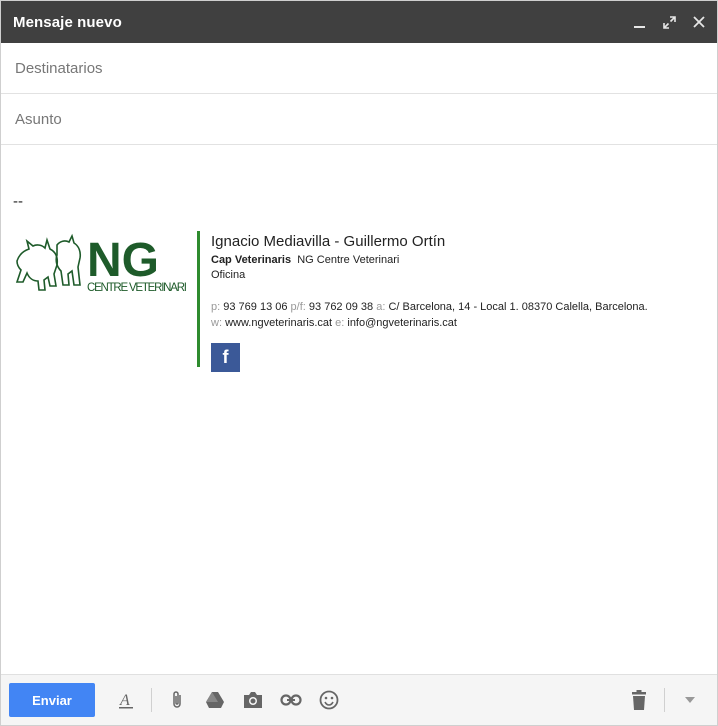 The image size is (718, 726). What do you see at coordinates (123, 260) in the screenshot?
I see `logo-ng-text: NG` at bounding box center [123, 260].